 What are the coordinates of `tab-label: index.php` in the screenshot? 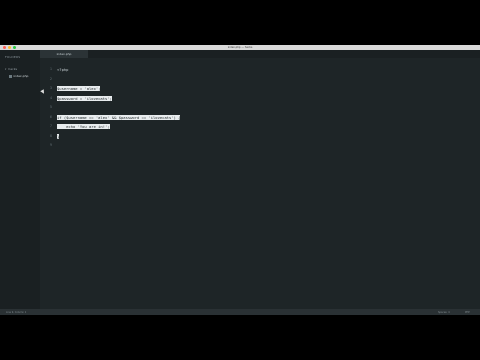 It's located at (64, 54).